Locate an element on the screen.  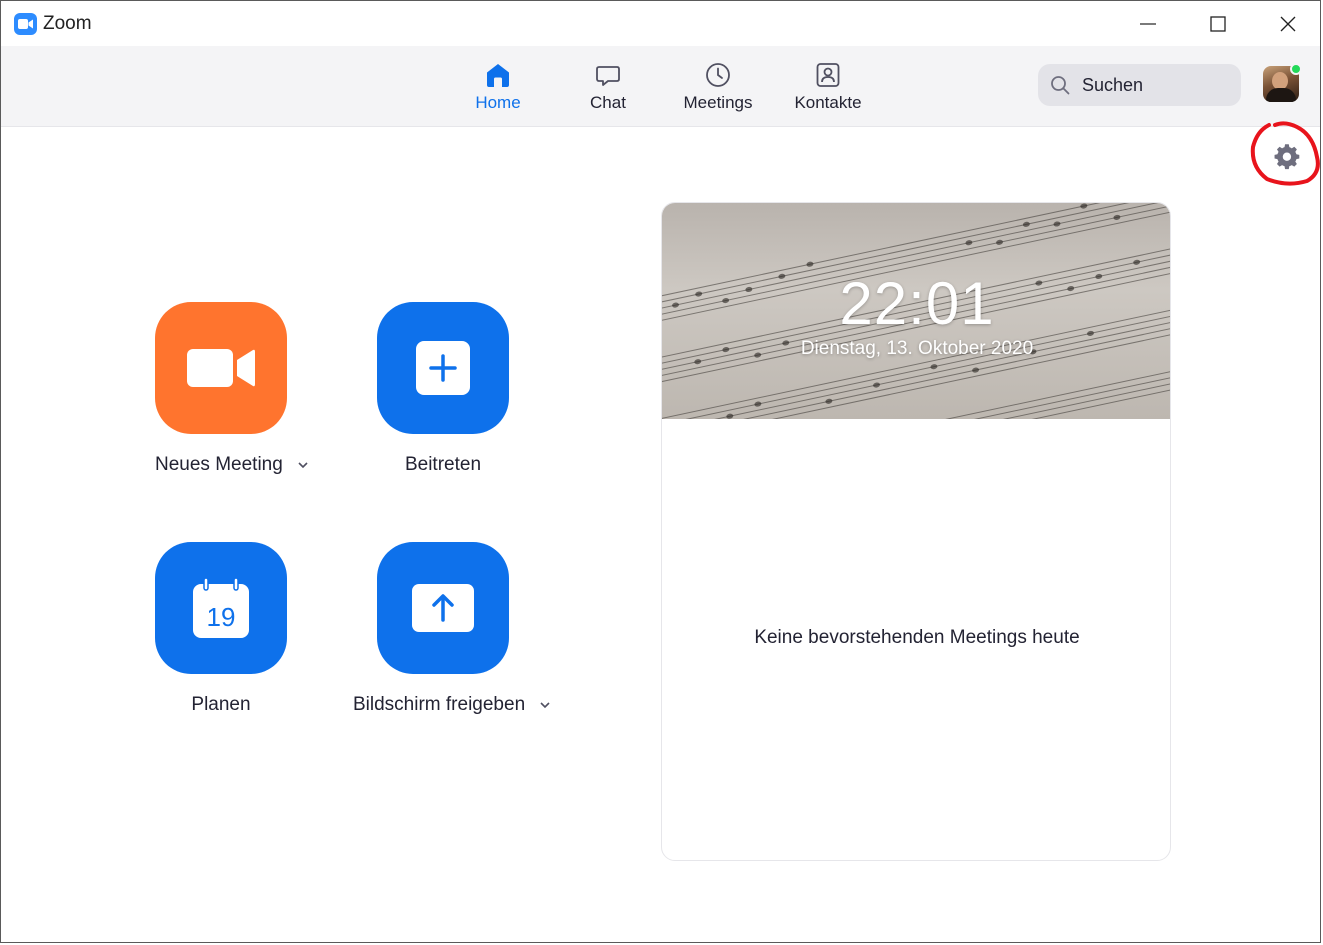
maximize-icon is located at coordinates (1218, 23).